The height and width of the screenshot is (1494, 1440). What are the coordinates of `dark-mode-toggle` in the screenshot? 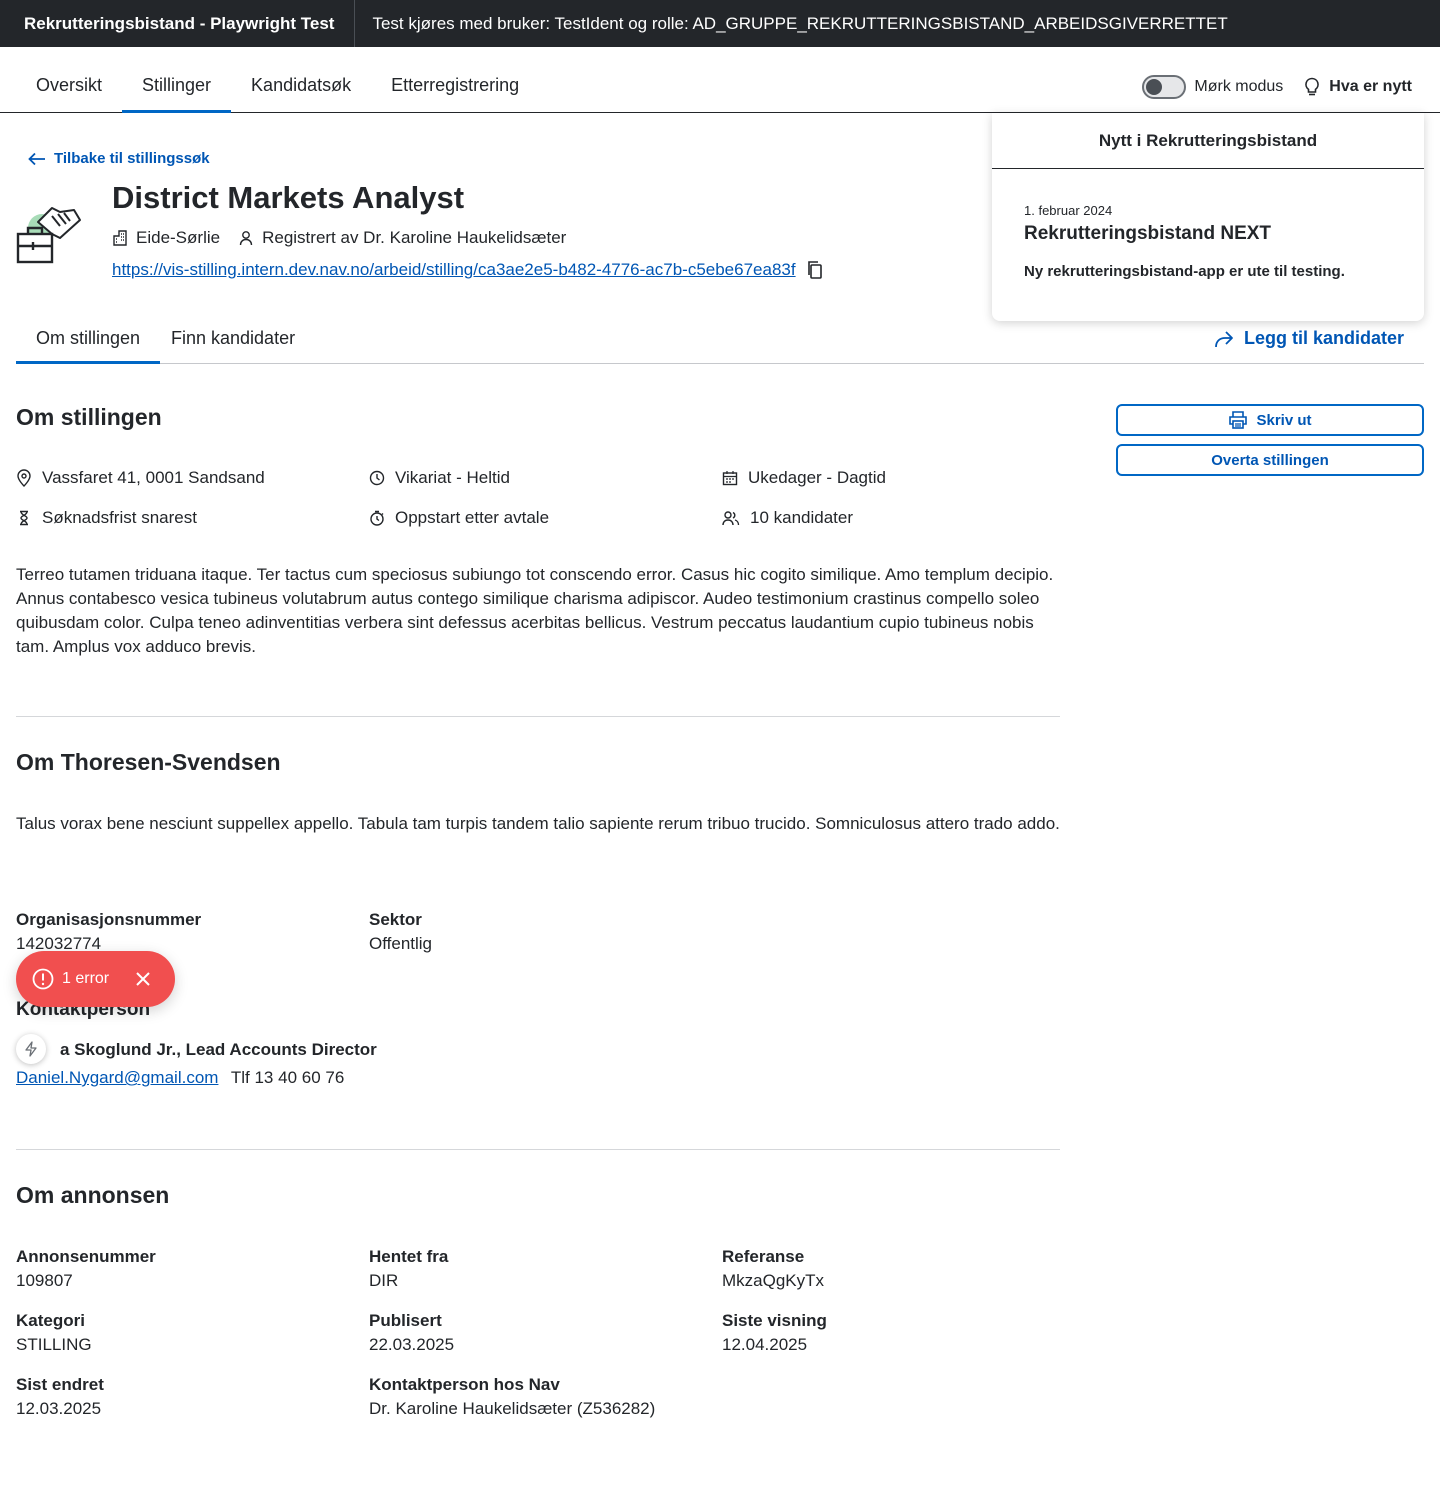 It's located at (1164, 87).